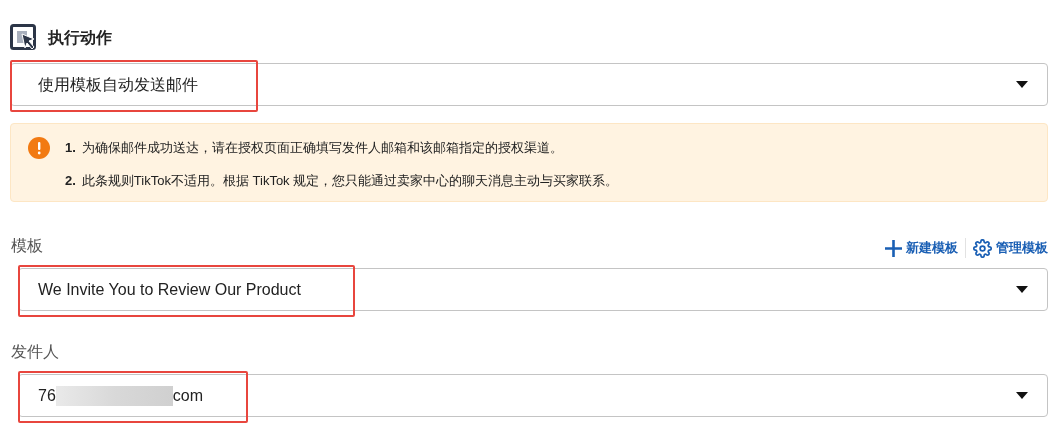  Describe the element at coordinates (118, 84) in the screenshot. I see `select-value: 使用模板自动发送邮件` at that location.